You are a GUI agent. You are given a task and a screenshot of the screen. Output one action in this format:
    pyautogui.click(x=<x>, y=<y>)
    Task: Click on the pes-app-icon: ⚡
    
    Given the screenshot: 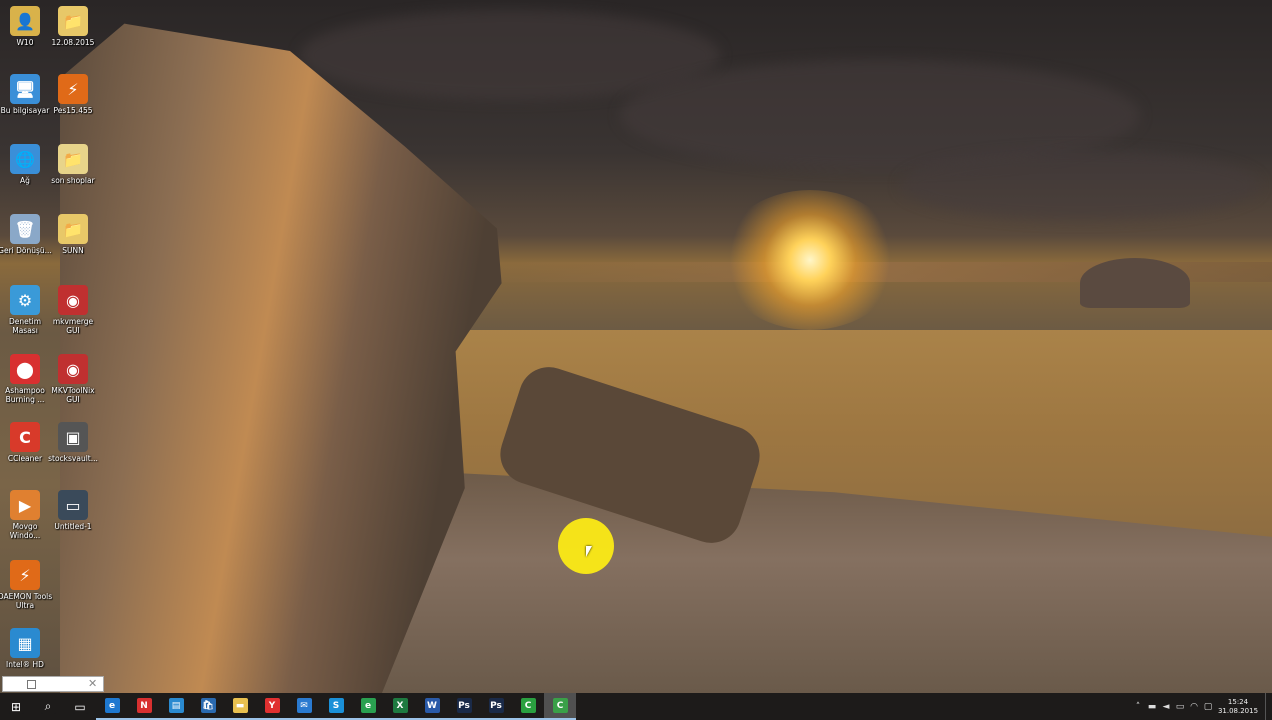 What is the action you would take?
    pyautogui.click(x=73, y=89)
    